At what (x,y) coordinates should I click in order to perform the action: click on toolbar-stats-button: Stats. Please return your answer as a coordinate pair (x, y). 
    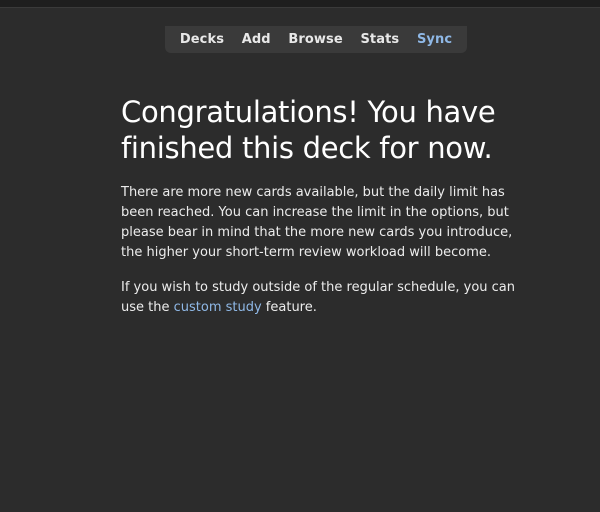
    Looking at the image, I should click on (379, 39).